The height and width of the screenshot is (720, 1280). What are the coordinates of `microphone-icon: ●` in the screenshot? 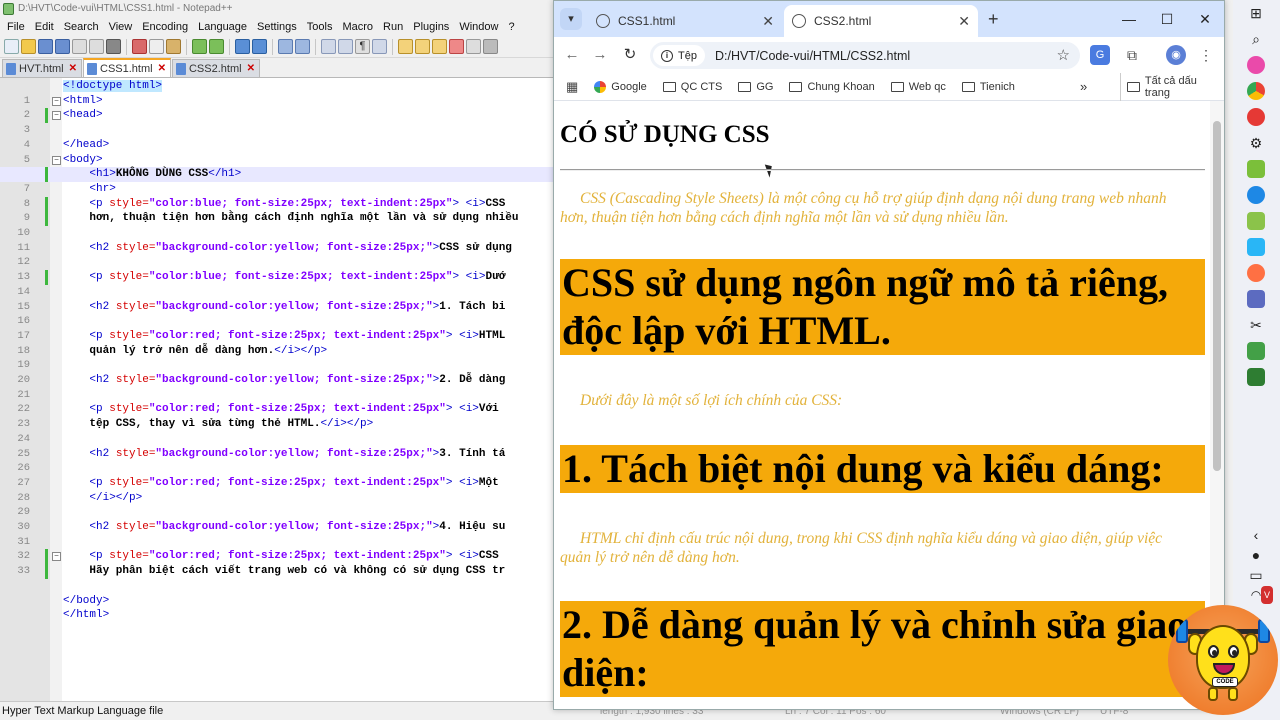 It's located at (1256, 555).